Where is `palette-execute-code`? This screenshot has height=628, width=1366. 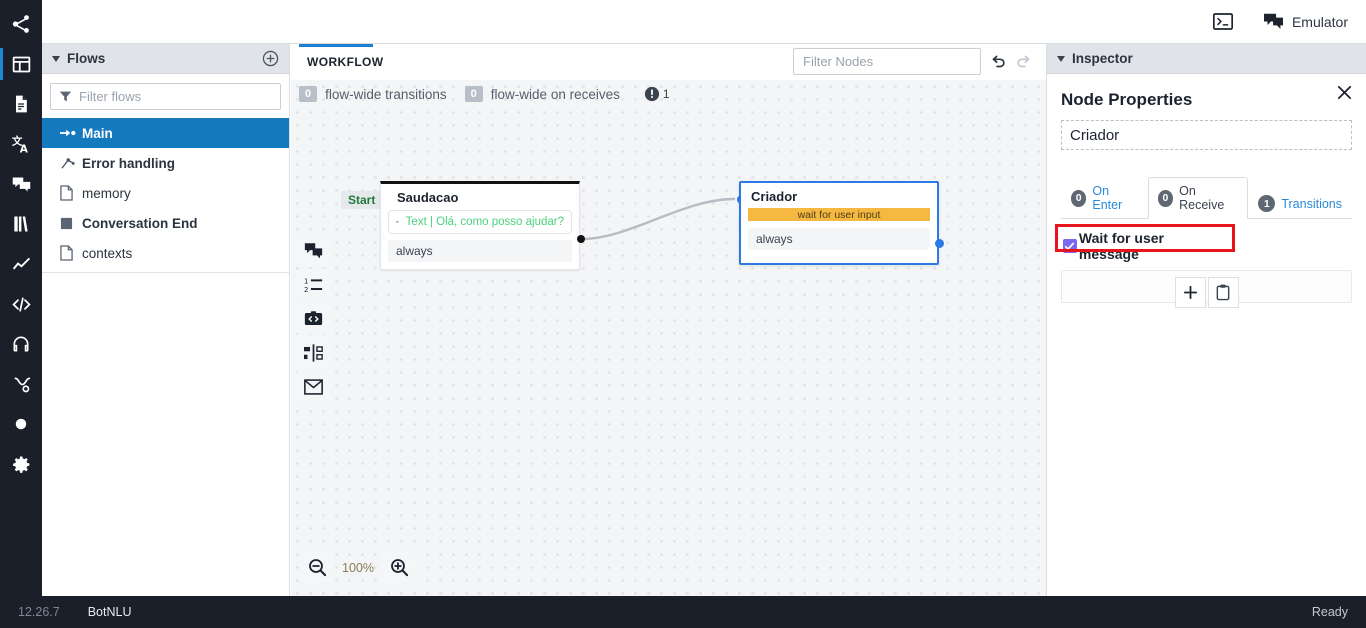
palette-execute-code is located at coordinates (313, 318).